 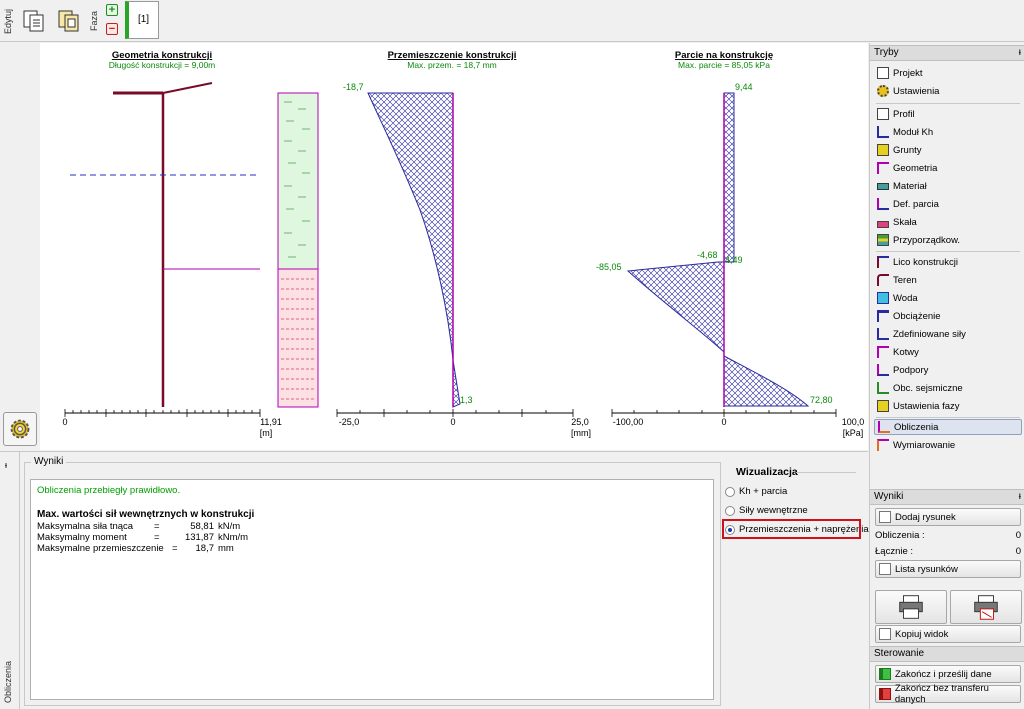 I want to click on menu-label: Ustawienia, so click(x=916, y=91).